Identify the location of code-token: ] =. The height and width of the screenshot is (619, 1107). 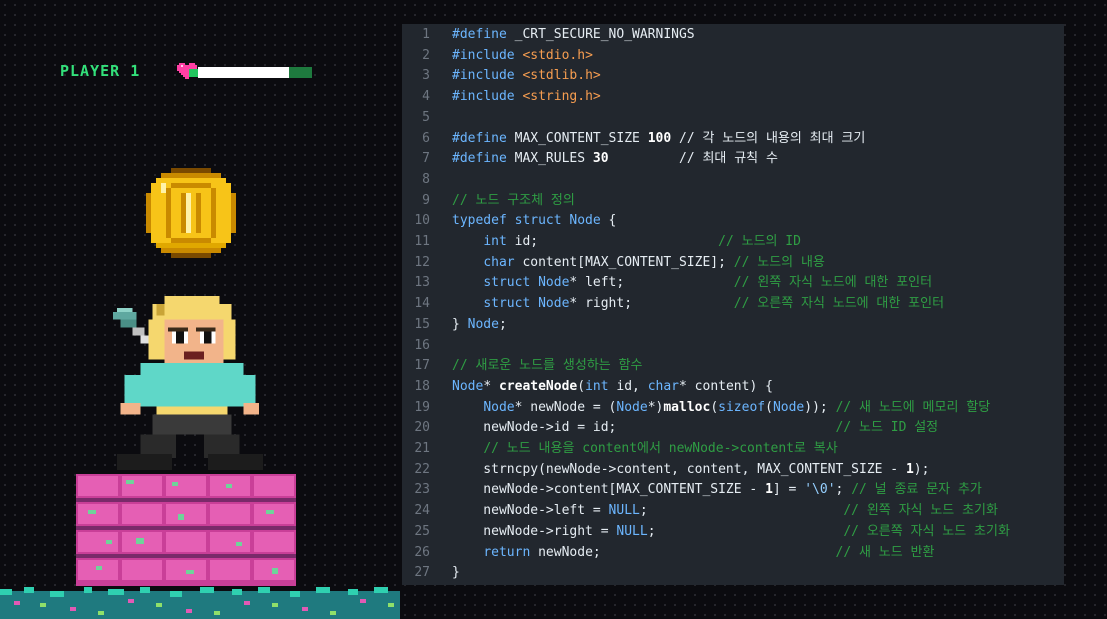
(788, 490).